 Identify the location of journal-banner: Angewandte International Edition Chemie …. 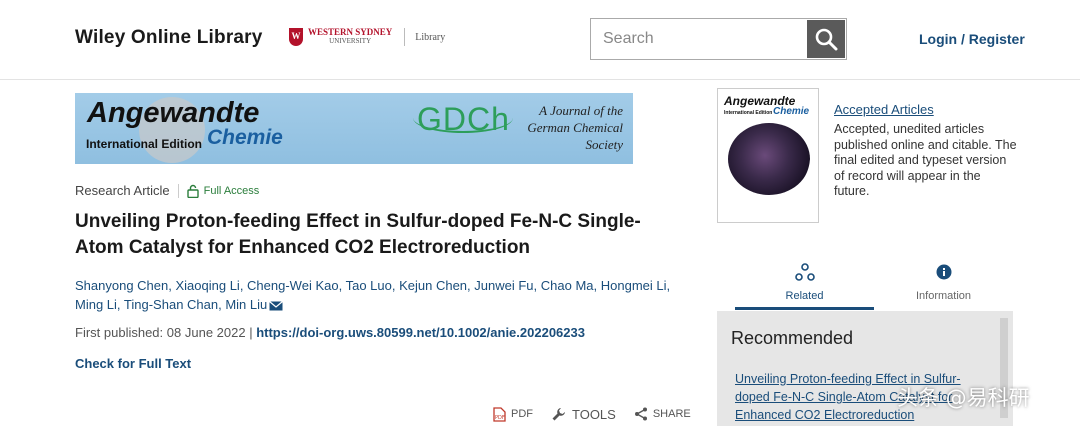
(354, 128).